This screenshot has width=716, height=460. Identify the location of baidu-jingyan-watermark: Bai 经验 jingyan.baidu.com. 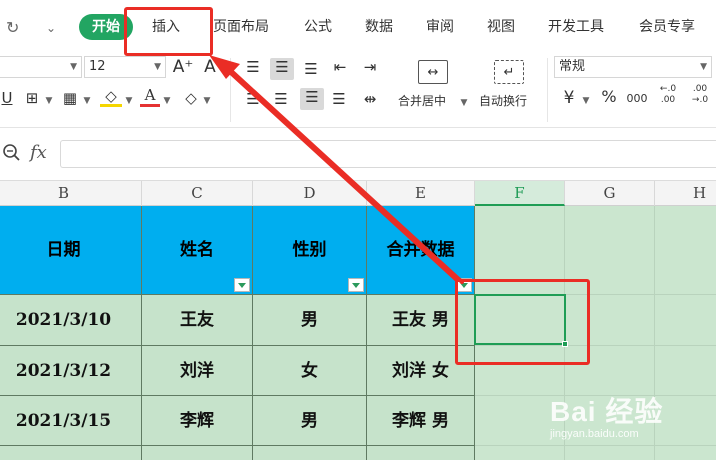
(632, 425).